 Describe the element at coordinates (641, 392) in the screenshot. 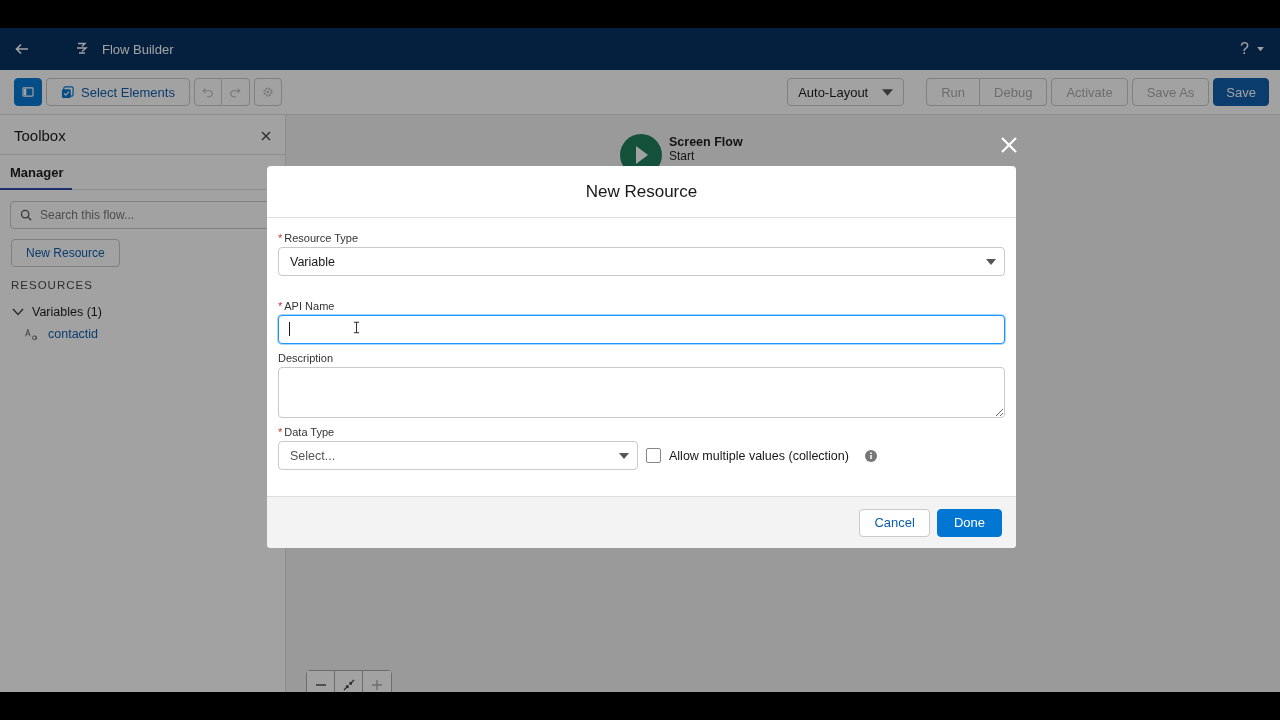

I see `textarea-field` at that location.